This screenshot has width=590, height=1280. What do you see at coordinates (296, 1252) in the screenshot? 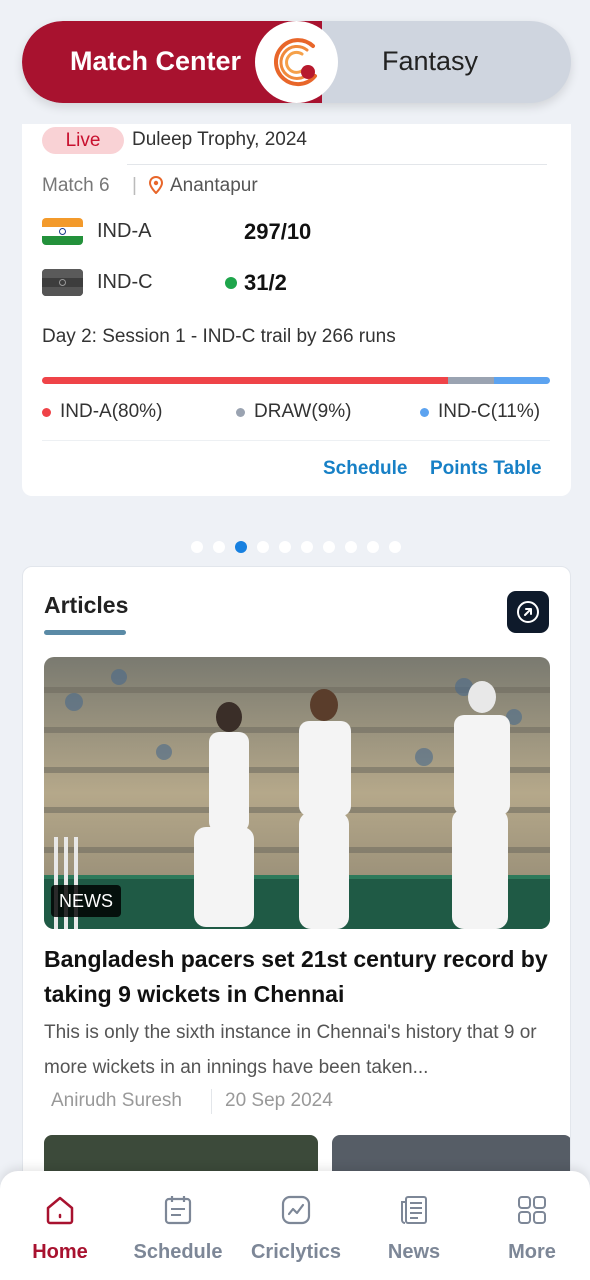
I see `nav-label: Criclytics` at bounding box center [296, 1252].